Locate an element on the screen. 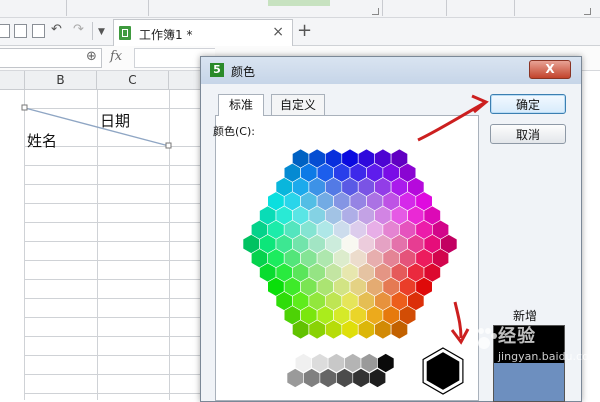  watermark-text: 经验 is located at coordinates (517, 336).